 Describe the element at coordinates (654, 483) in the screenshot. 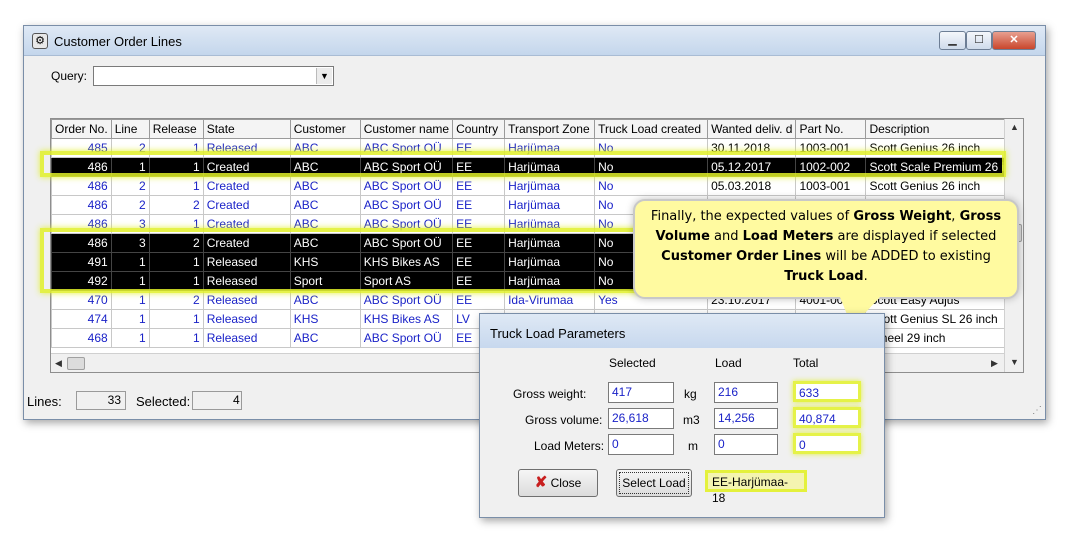

I see `select-load-button: Select Load` at that location.